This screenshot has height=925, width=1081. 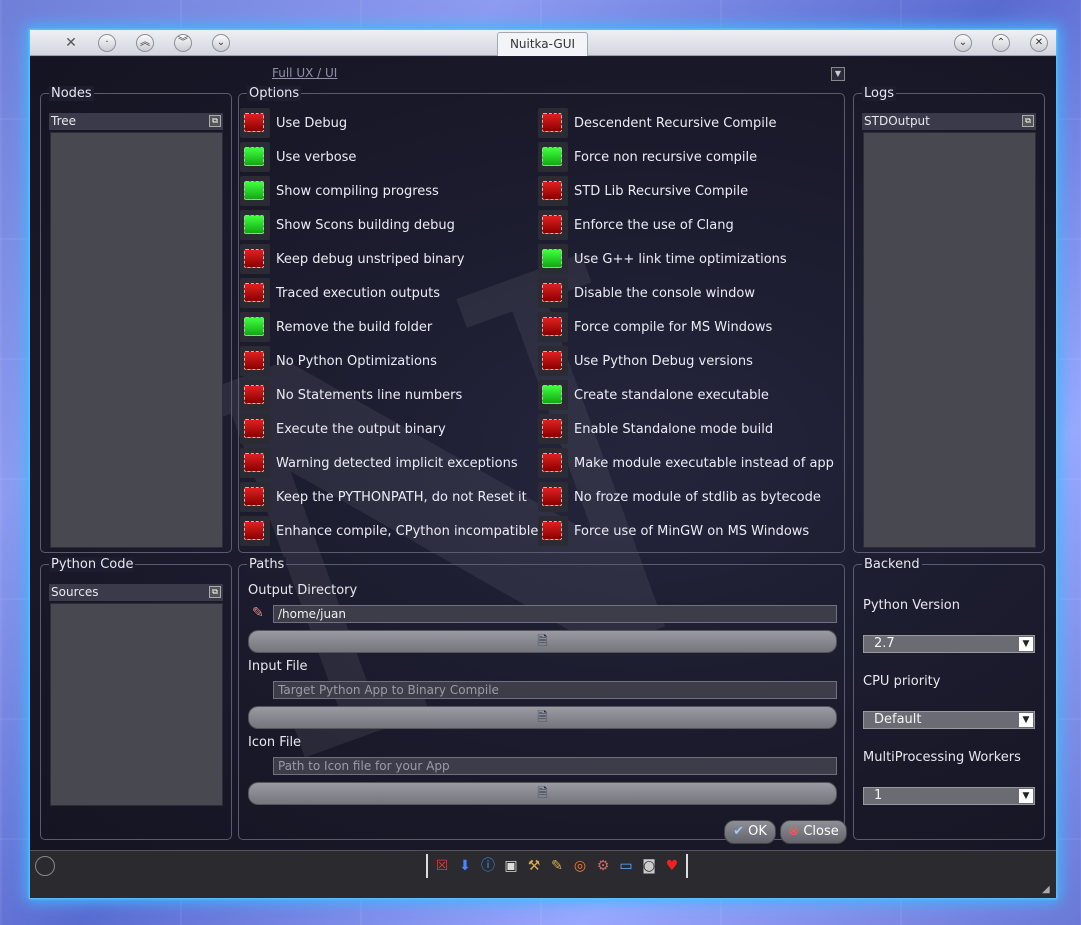 I want to click on ok-button: ✔ OK, so click(x=750, y=832).